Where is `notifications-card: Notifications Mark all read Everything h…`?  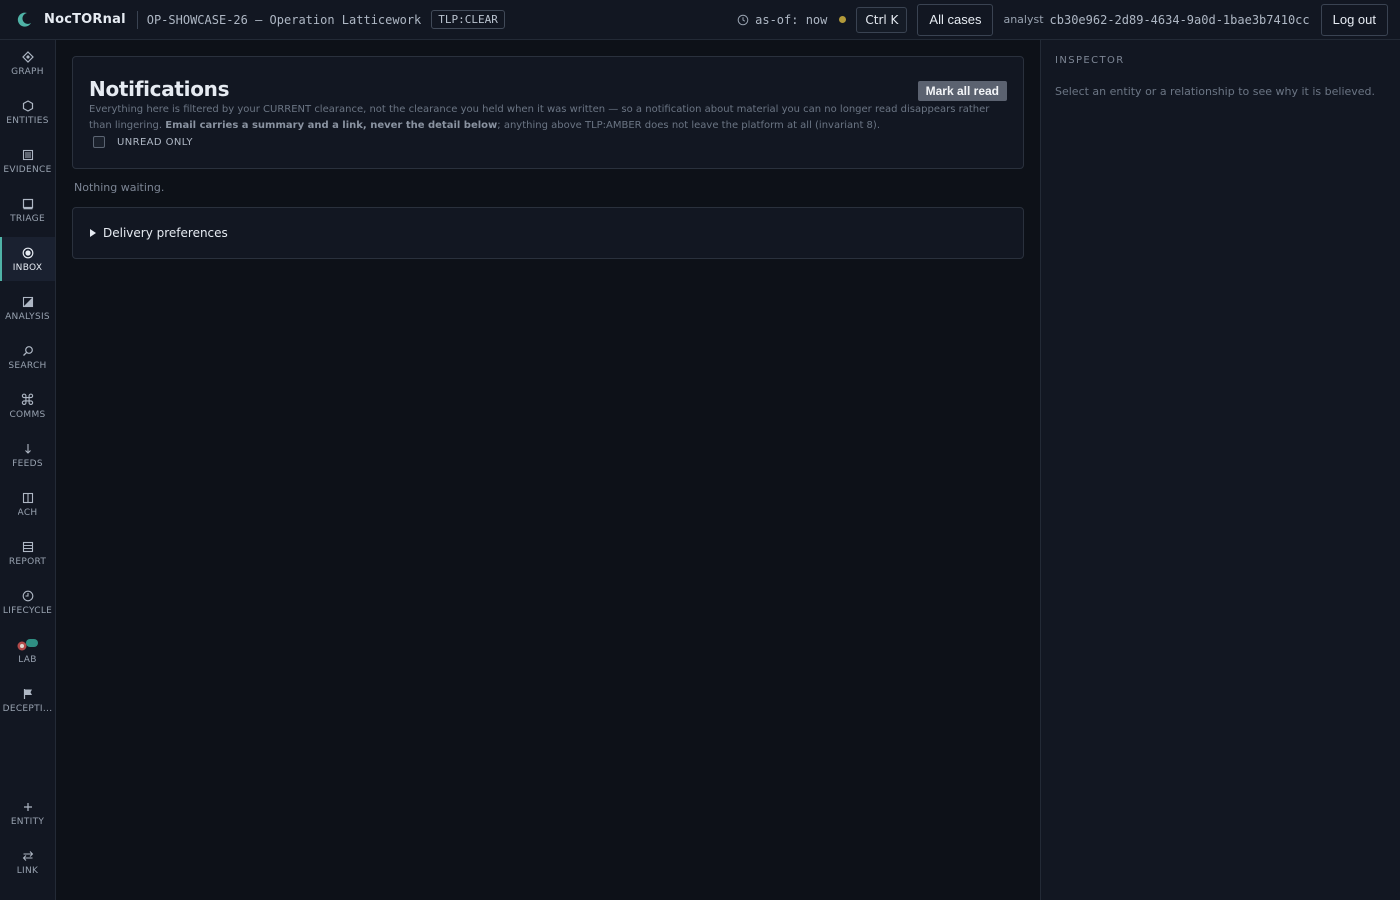 notifications-card: Notifications Mark all read Everything h… is located at coordinates (548, 112).